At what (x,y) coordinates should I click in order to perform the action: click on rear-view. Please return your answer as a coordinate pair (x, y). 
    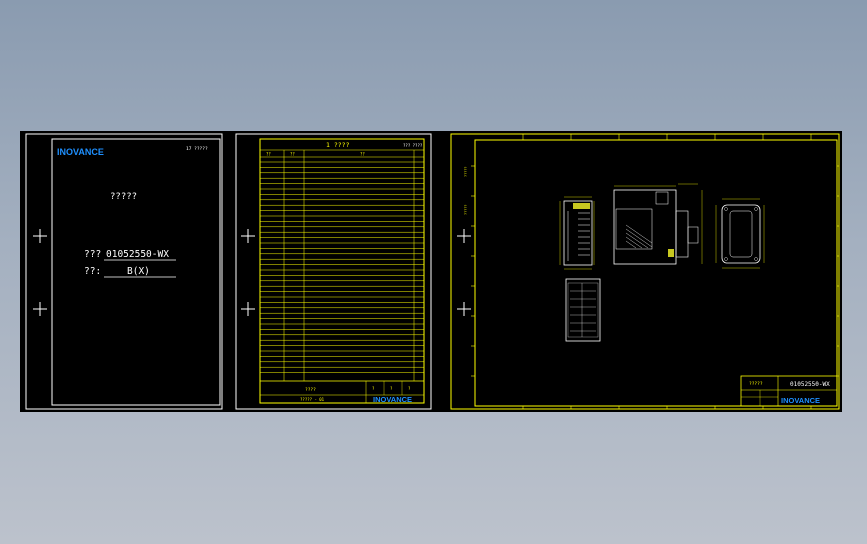
    Looking at the image, I should click on (740, 233).